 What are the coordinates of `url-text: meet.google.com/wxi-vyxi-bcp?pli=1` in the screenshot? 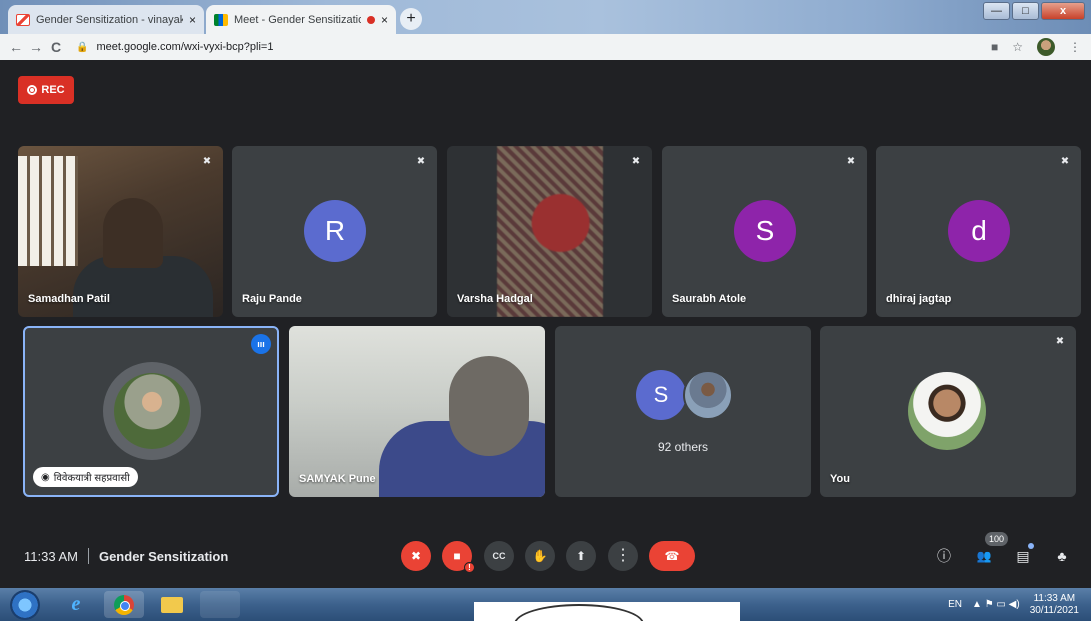 It's located at (185, 47).